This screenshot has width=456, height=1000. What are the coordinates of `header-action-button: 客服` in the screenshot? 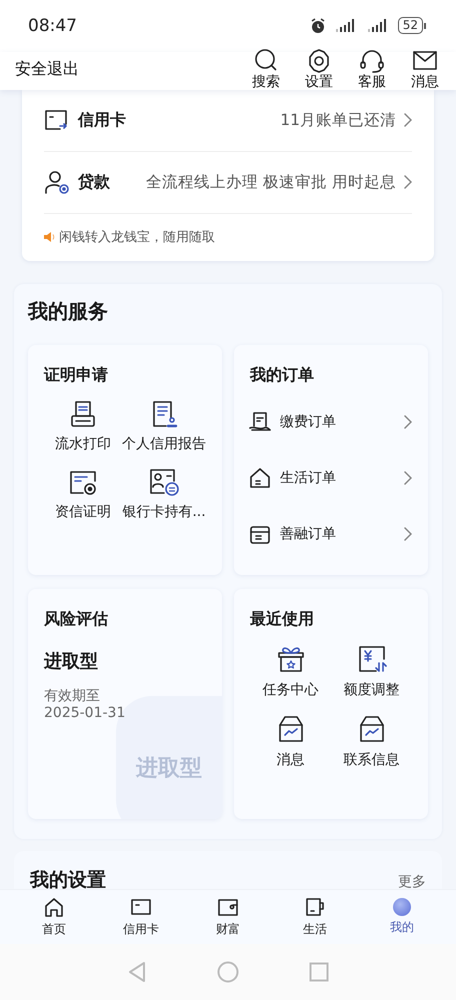 It's located at (372, 69).